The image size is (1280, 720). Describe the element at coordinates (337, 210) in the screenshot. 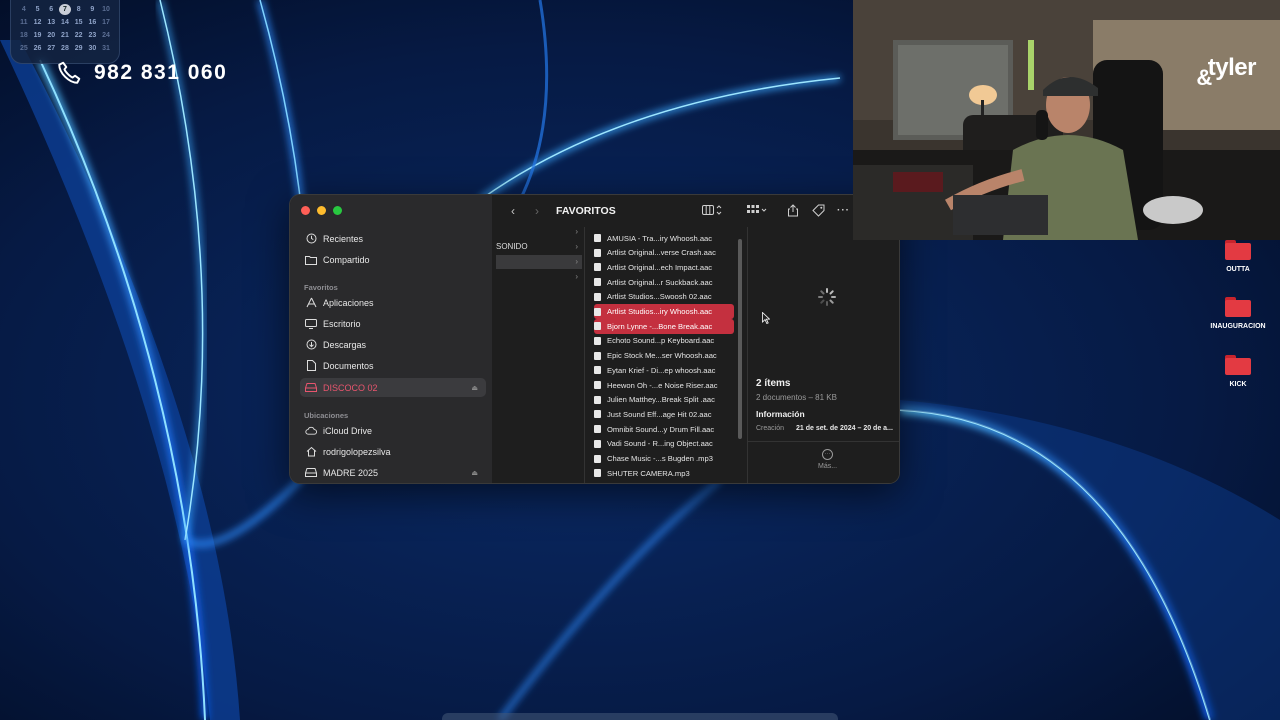

I see `zoom-window-button` at that location.